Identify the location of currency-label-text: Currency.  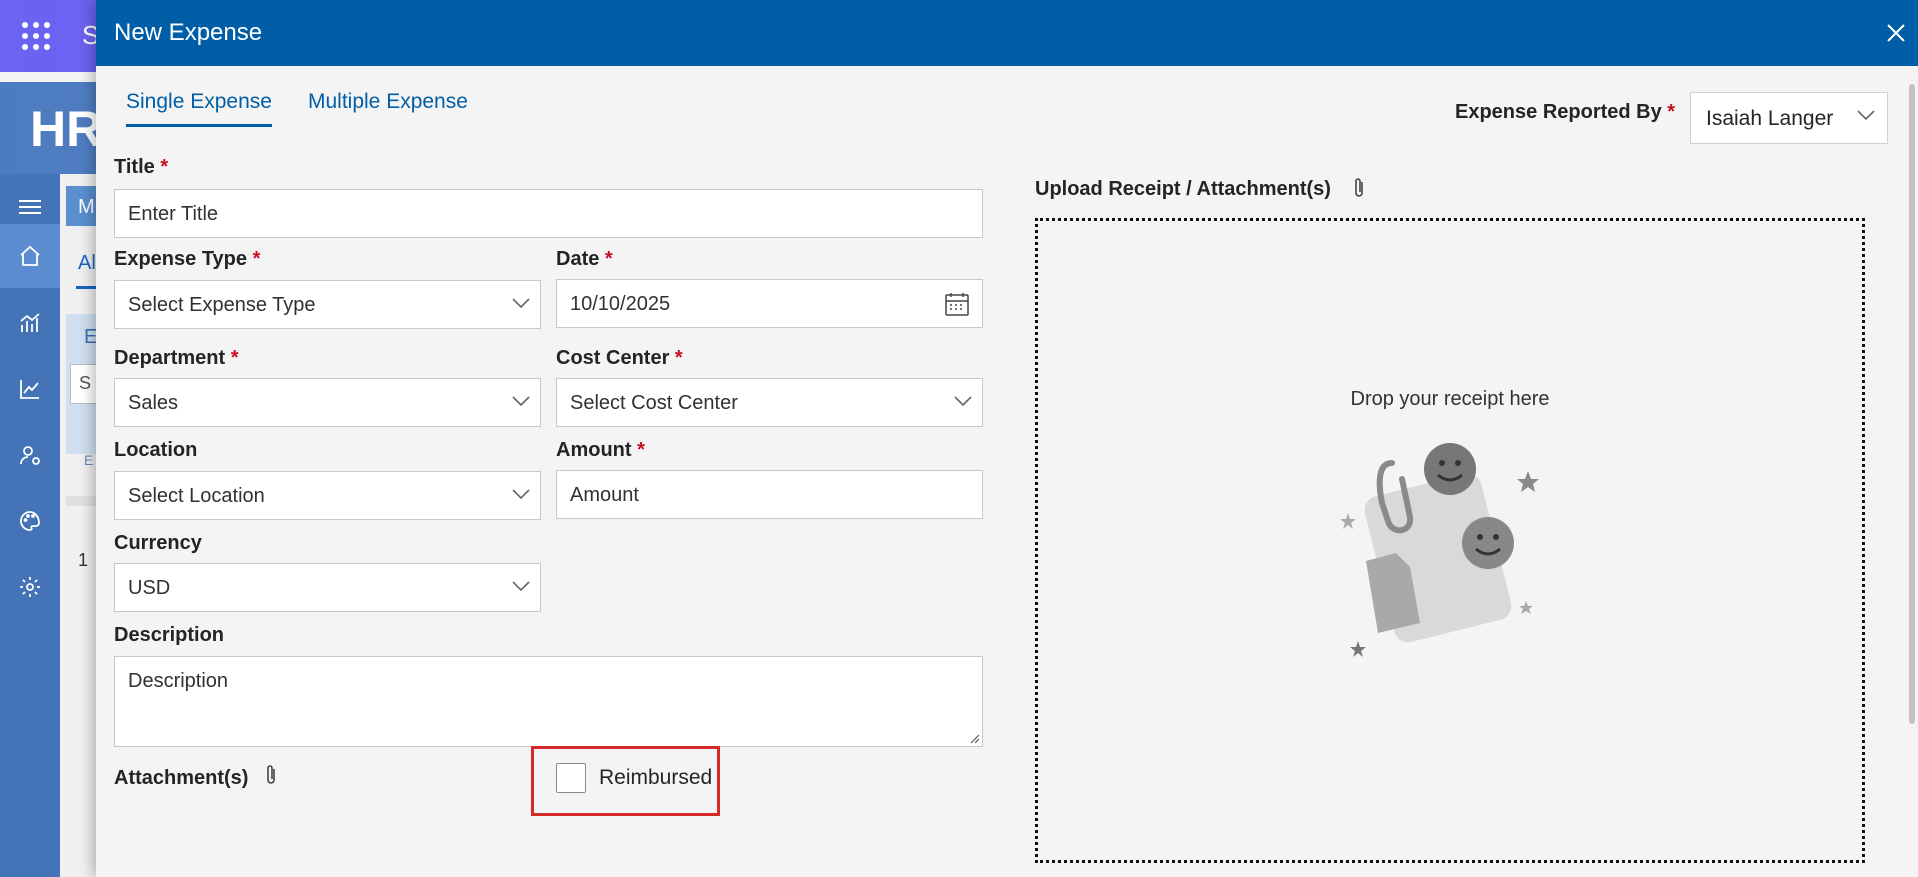
(158, 543).